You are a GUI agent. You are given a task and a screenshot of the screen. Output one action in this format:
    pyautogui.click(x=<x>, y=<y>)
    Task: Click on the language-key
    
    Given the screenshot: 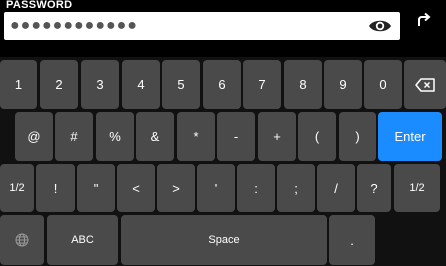 What is the action you would take?
    pyautogui.click(x=22, y=240)
    